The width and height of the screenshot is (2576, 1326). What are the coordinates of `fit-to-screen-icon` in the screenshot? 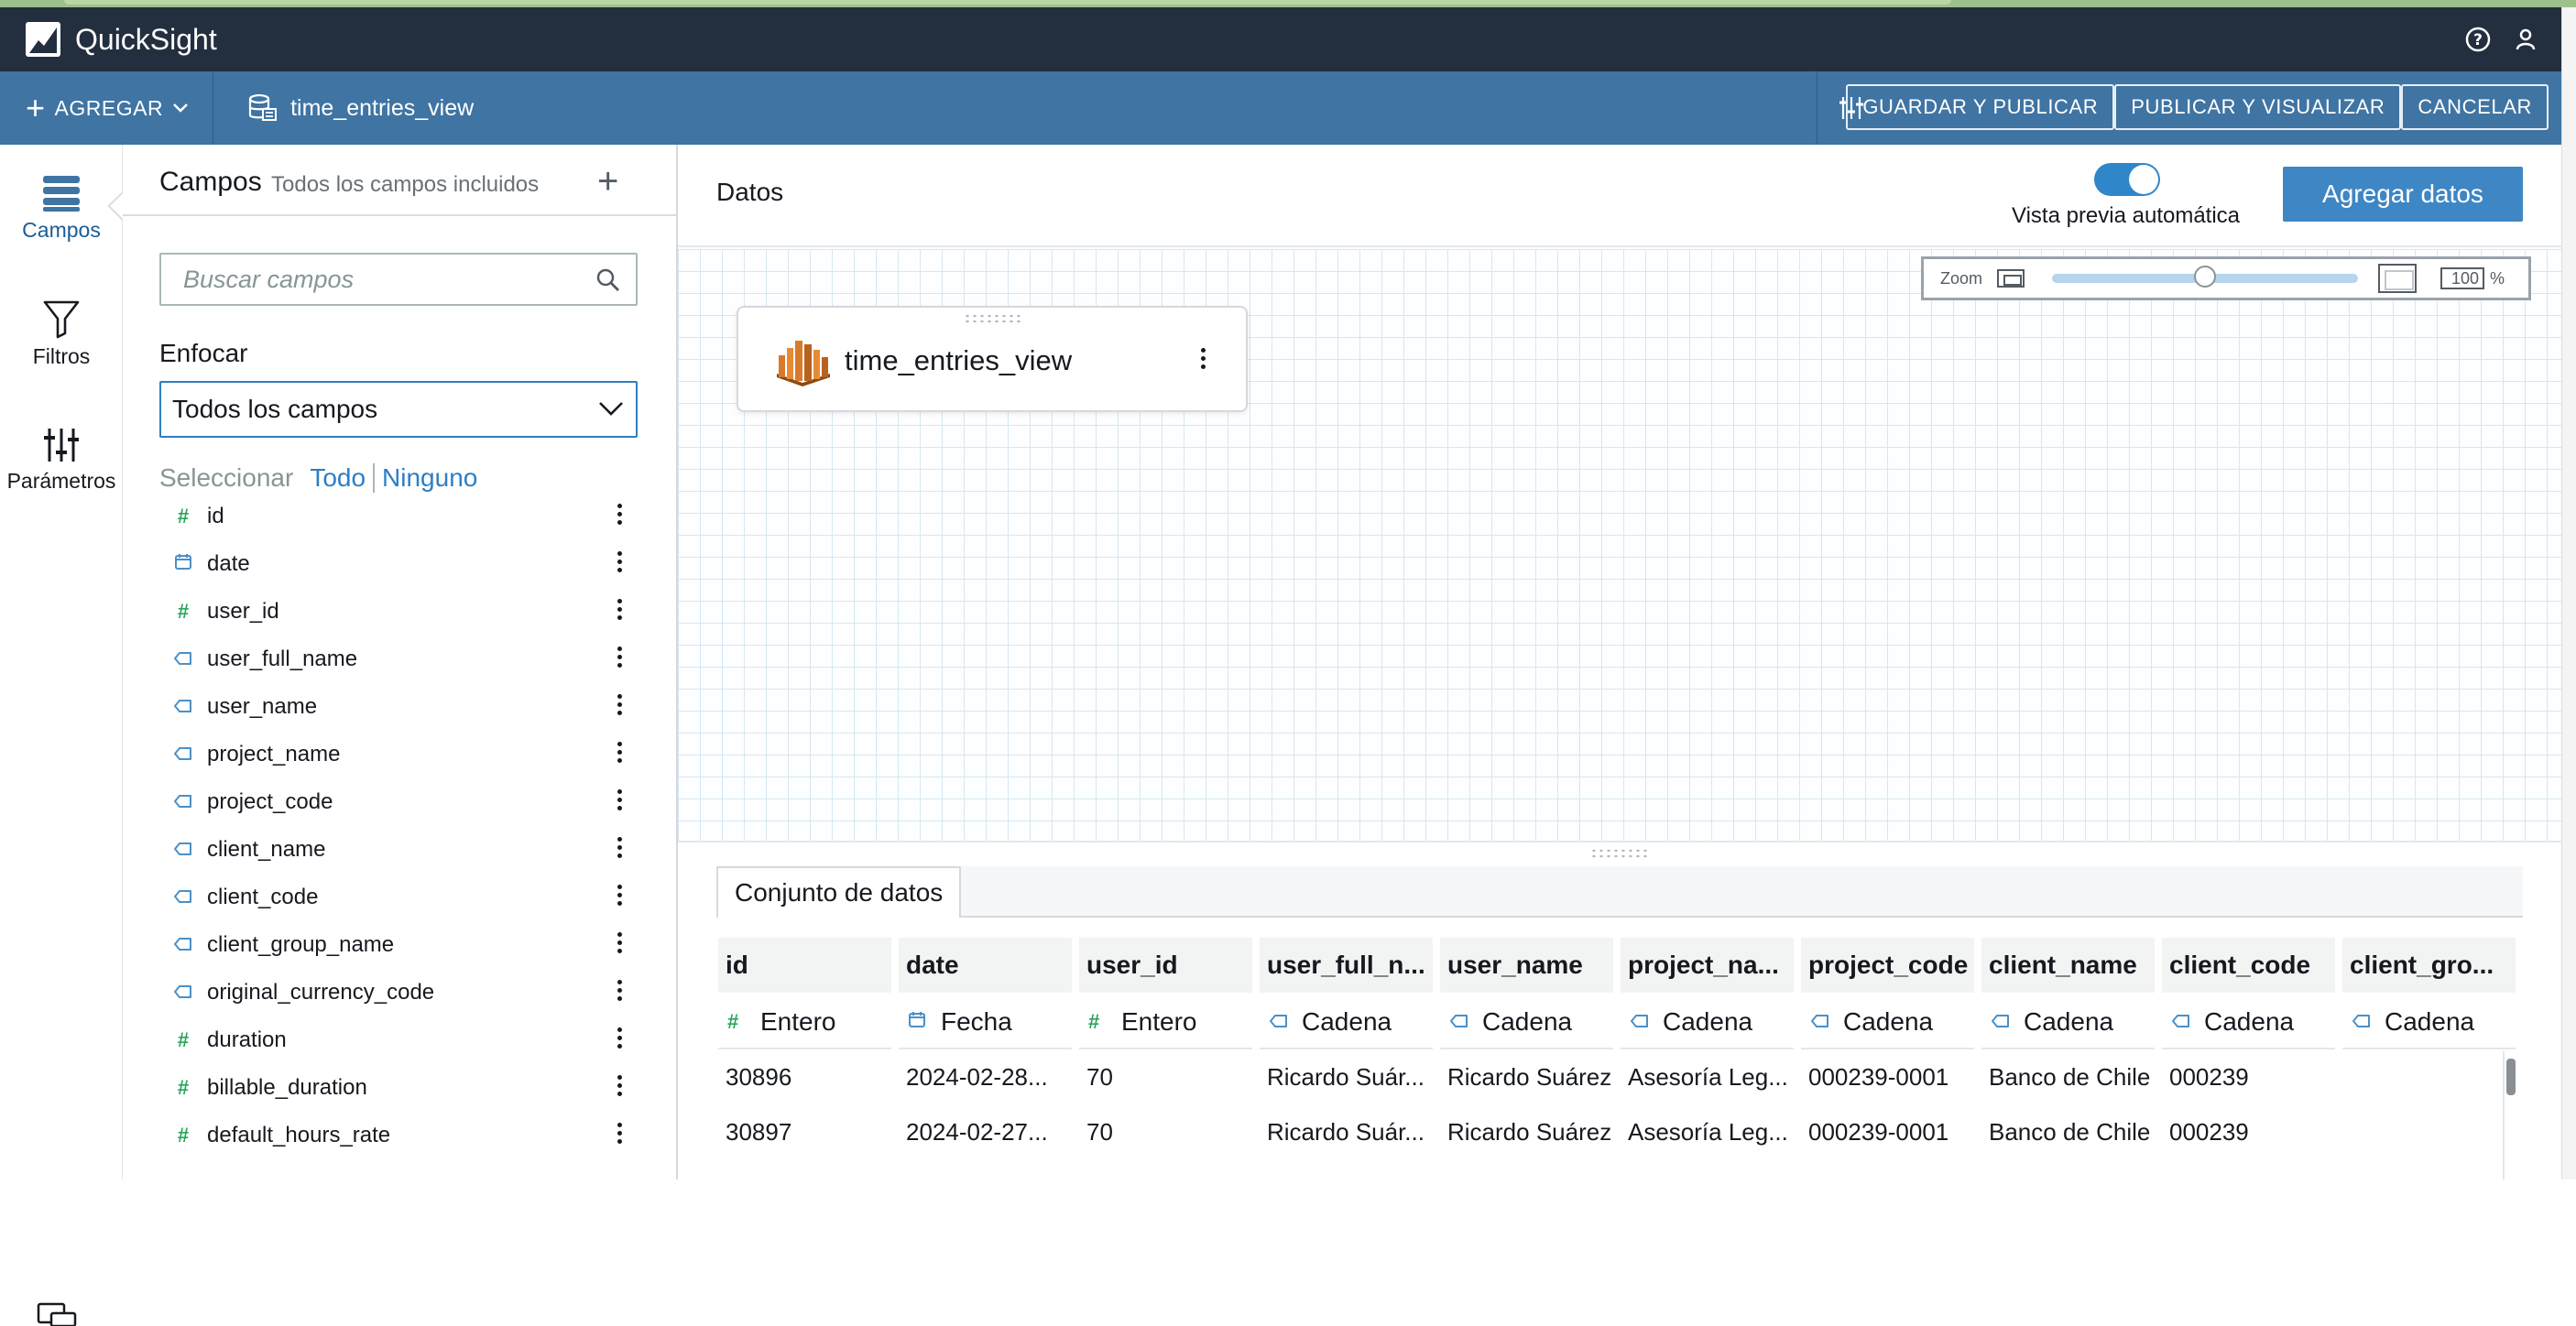 It's located at (2398, 278).